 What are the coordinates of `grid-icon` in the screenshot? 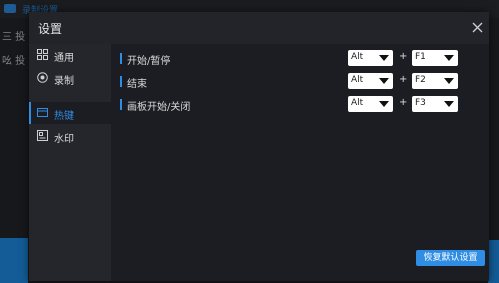 It's located at (42, 54).